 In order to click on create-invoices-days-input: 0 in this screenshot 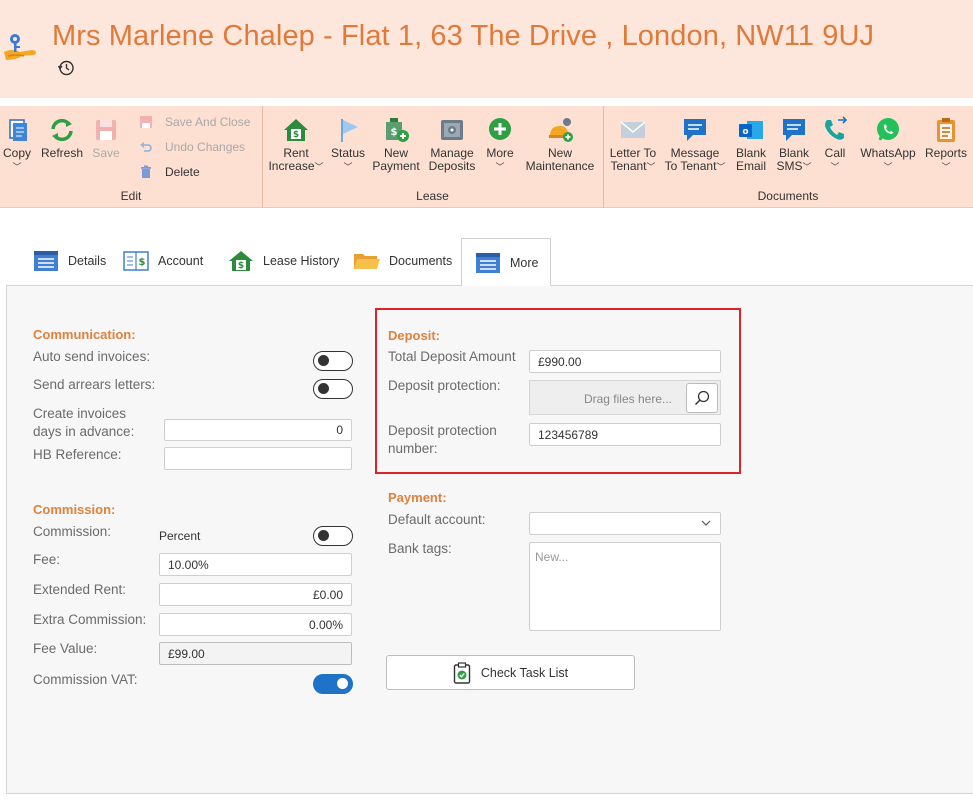, I will do `click(258, 430)`.